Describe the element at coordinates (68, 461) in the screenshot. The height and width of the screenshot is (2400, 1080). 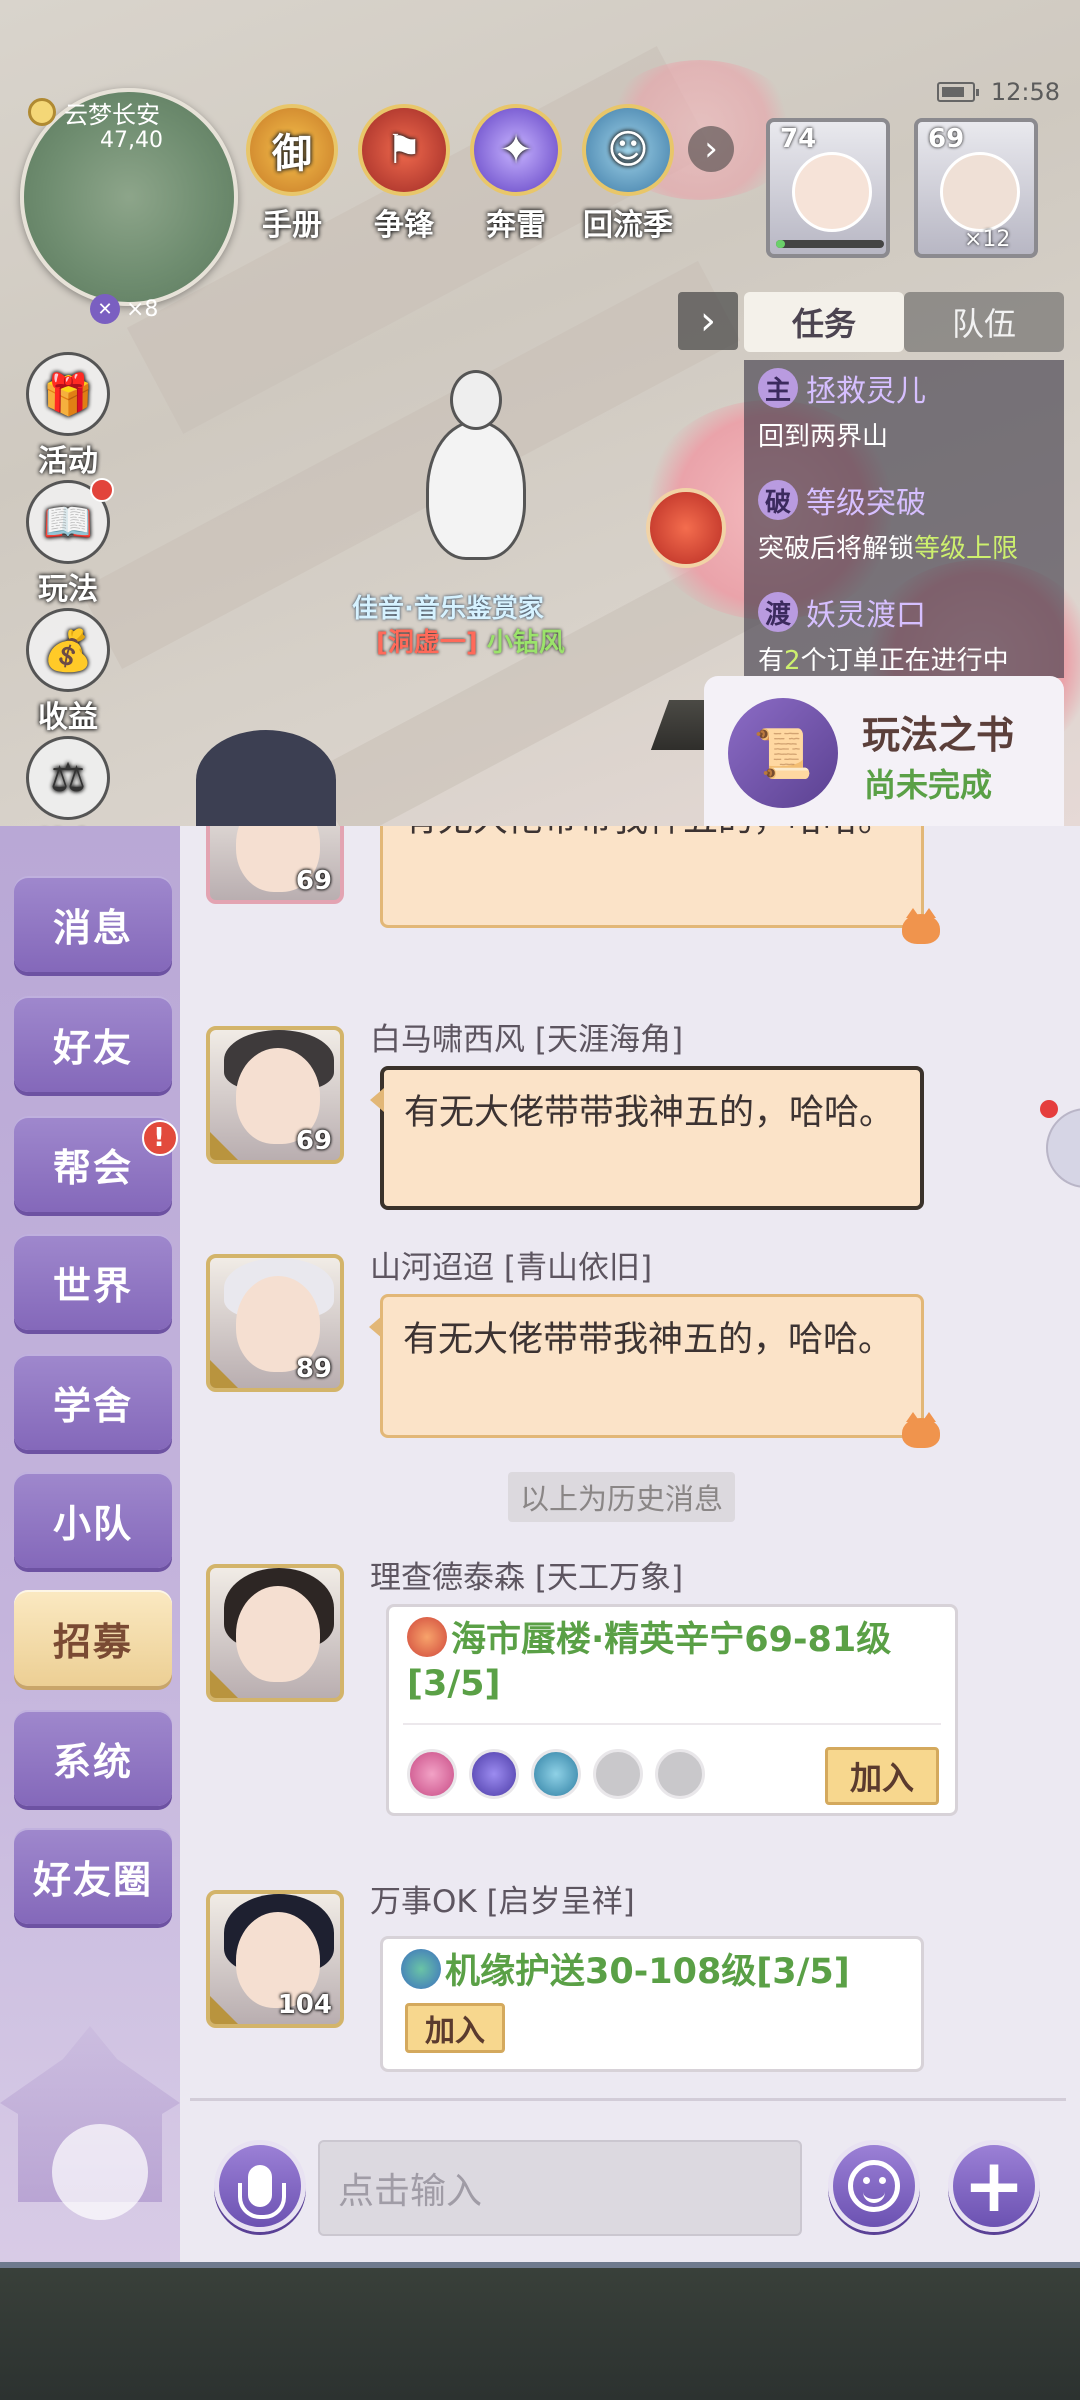
I see `side-label: 活动` at that location.